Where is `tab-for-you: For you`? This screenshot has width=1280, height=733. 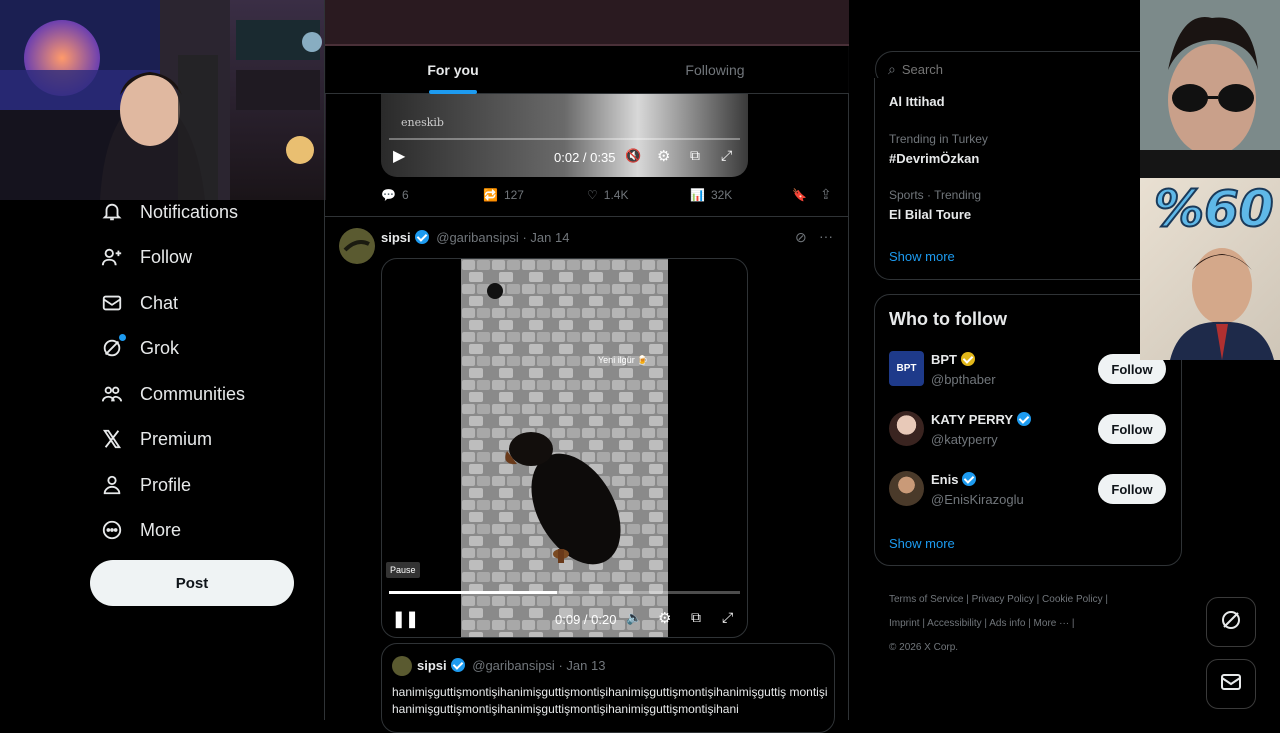 tab-for-you: For you is located at coordinates (453, 70).